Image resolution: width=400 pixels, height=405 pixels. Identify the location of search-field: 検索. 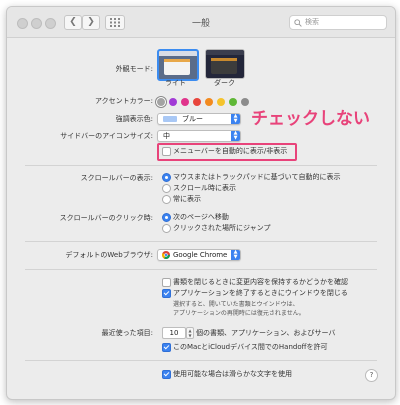
(338, 22).